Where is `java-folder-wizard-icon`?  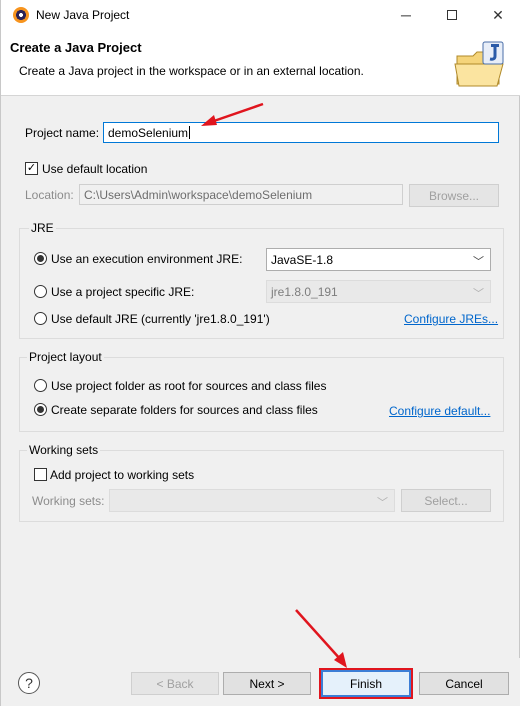 java-folder-wizard-icon is located at coordinates (479, 64).